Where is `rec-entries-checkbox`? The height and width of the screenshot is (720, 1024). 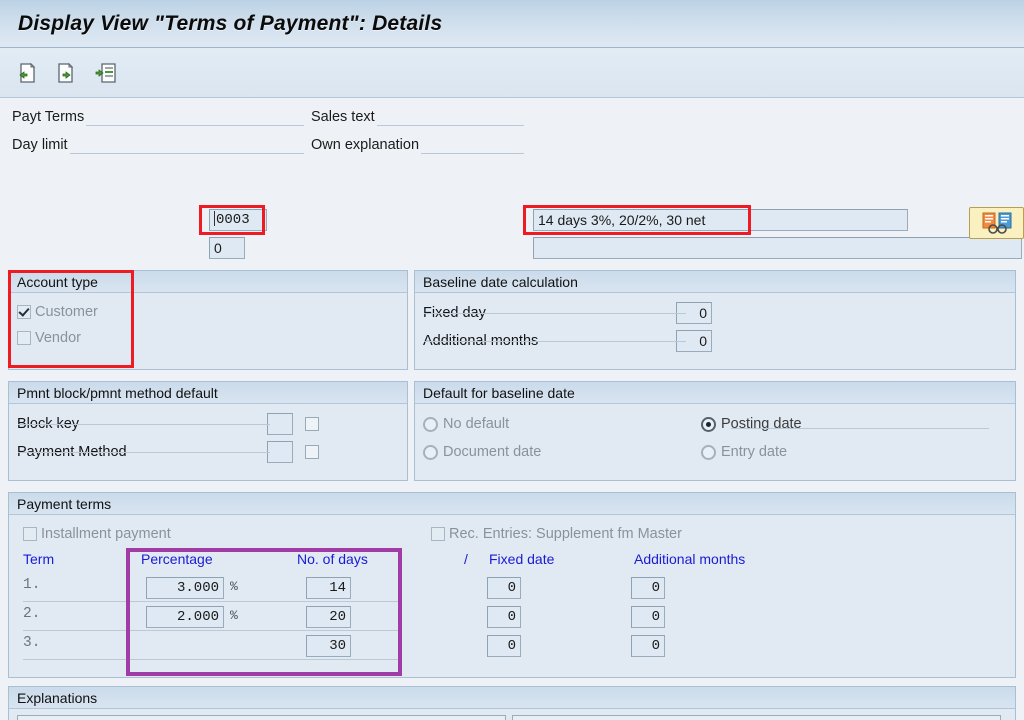 rec-entries-checkbox is located at coordinates (438, 534).